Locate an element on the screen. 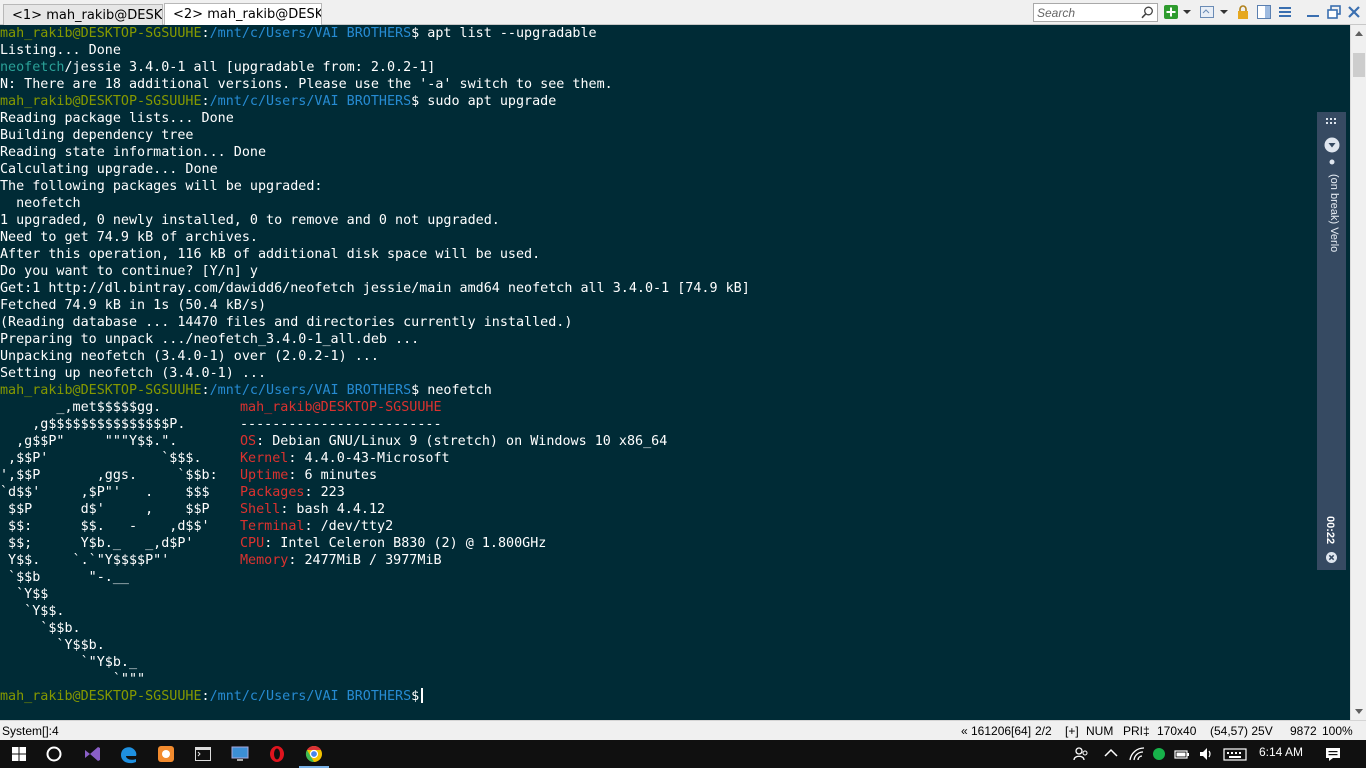  computer-app-icon is located at coordinates (240, 754).